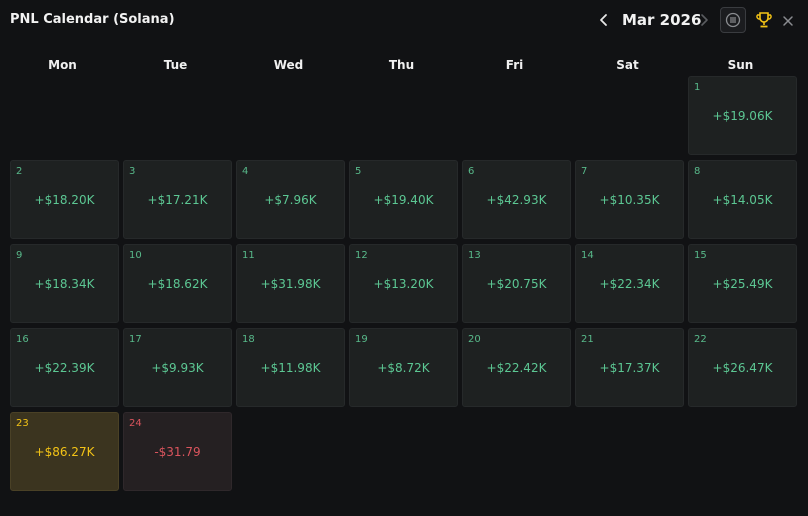 This screenshot has width=808, height=516. Describe the element at coordinates (248, 255) in the screenshot. I see `day-number: 11` at that location.